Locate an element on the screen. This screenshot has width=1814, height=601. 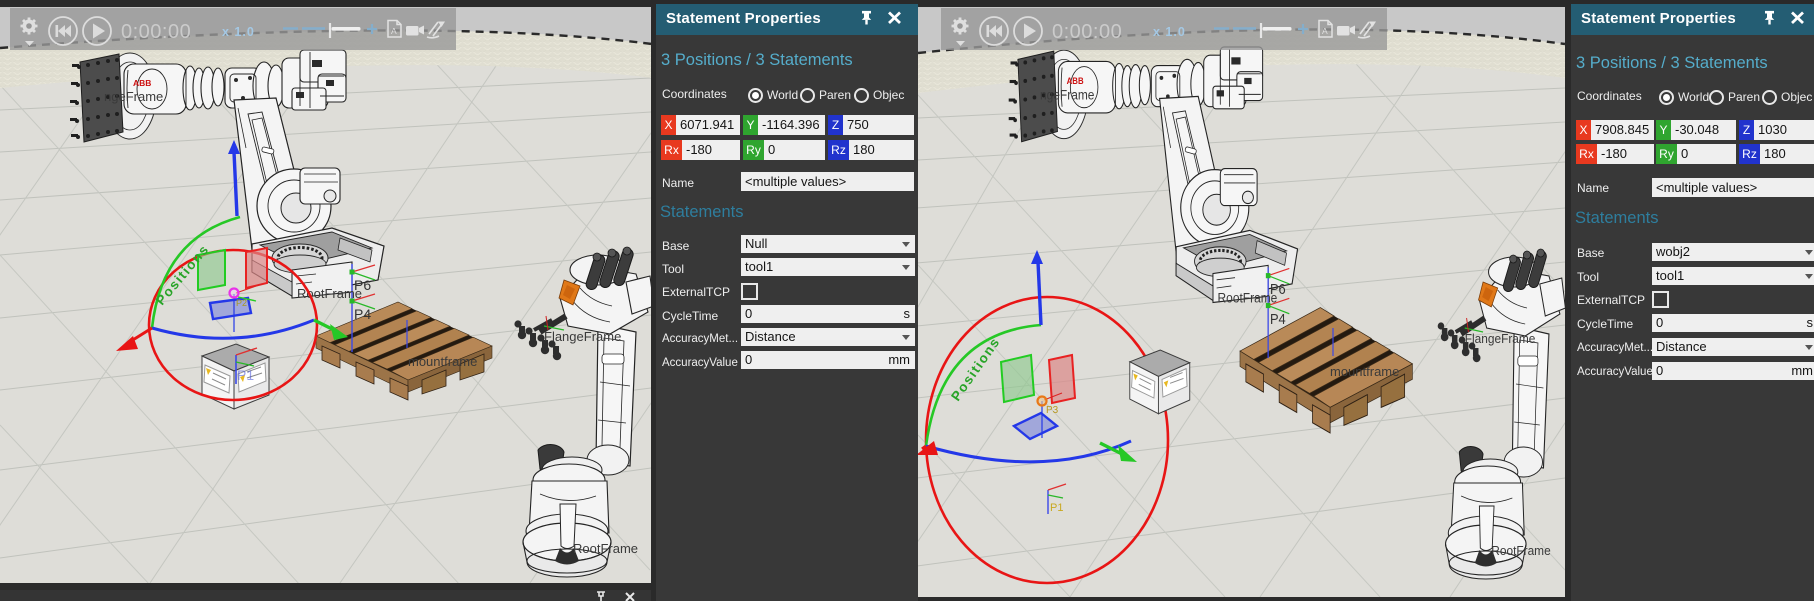
svg-text: P3 is located at coordinates (1052, 410).